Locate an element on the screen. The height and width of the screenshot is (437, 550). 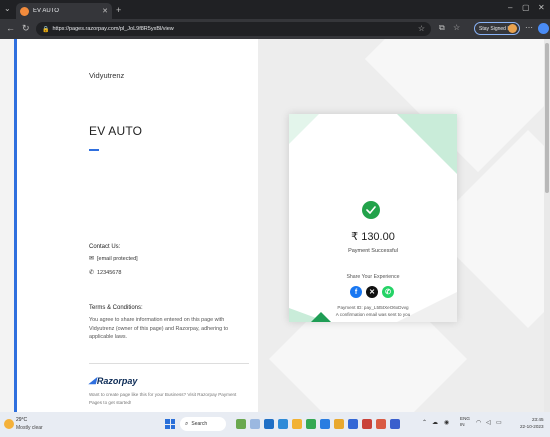
payment-status: Payment Successful is located at coordinates (373, 251).